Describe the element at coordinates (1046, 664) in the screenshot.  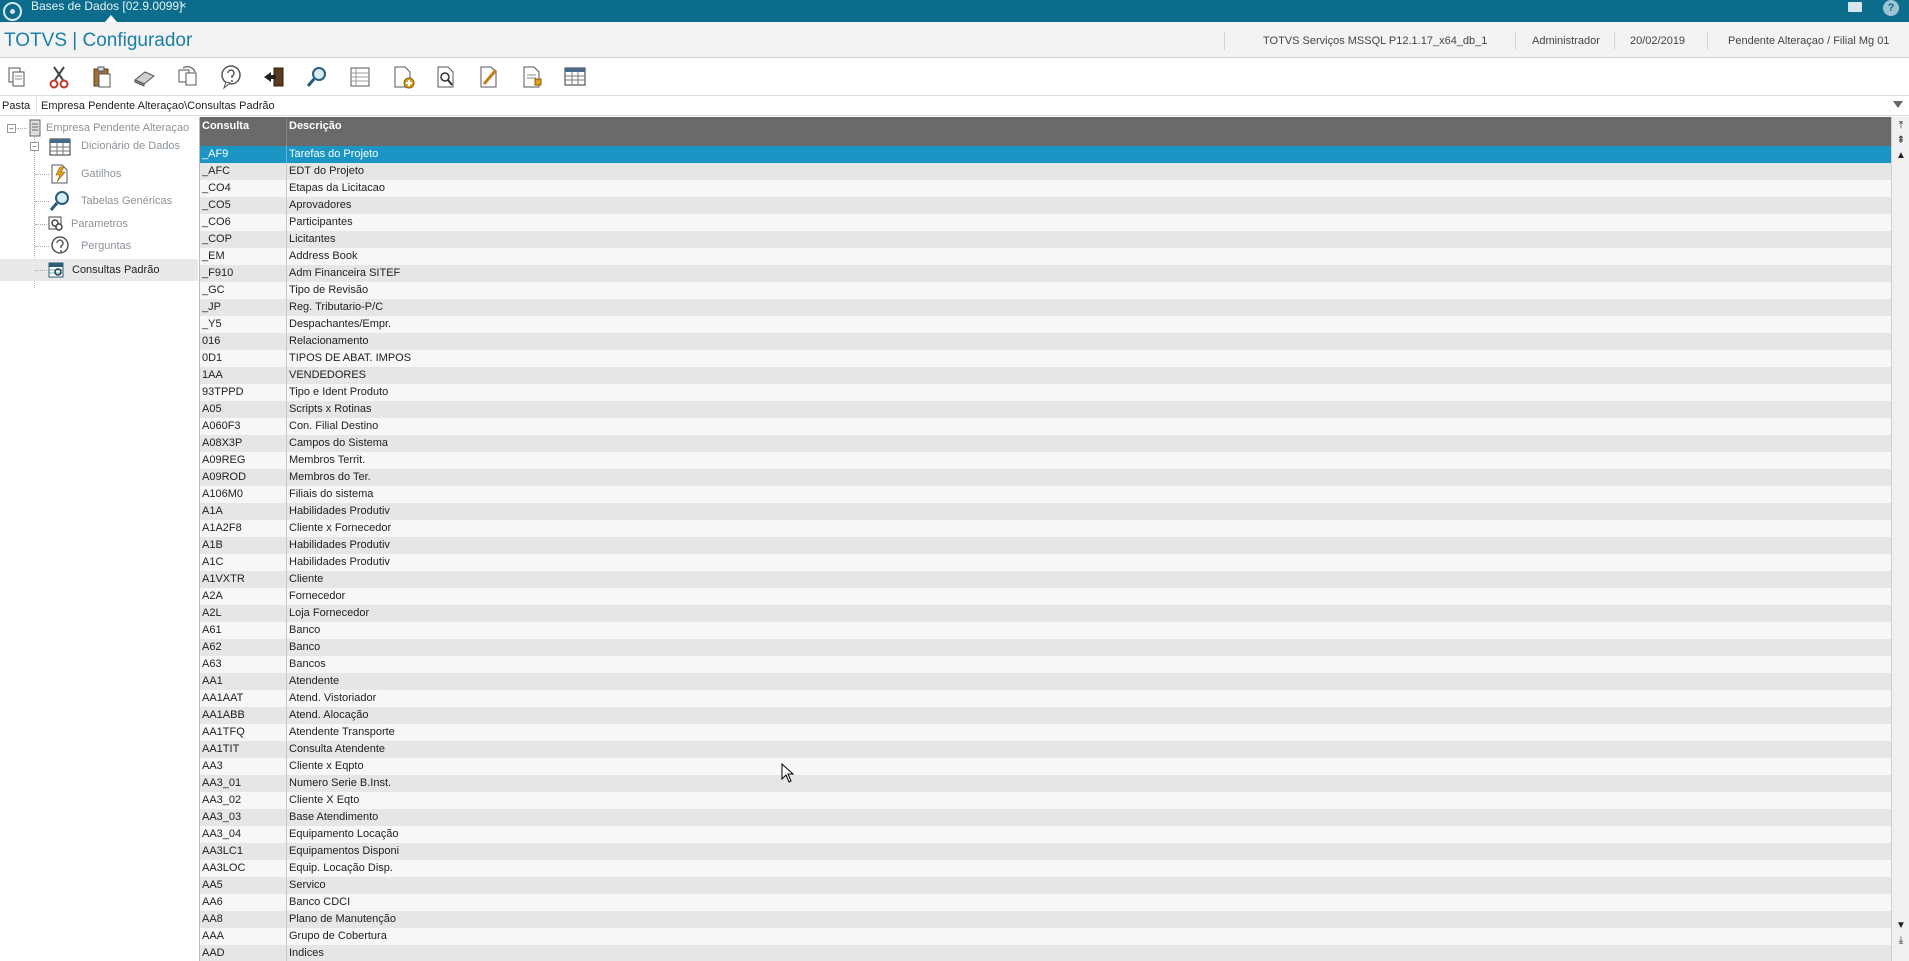
I see `table-row: A63 Bancos` at that location.